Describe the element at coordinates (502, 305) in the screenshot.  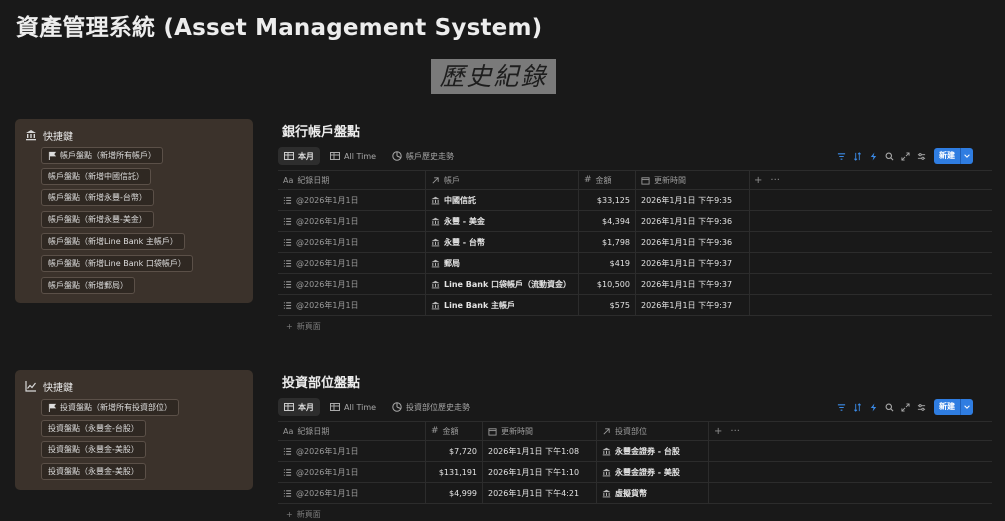
I see `cell-account: Line Bank 主帳戶` at that location.